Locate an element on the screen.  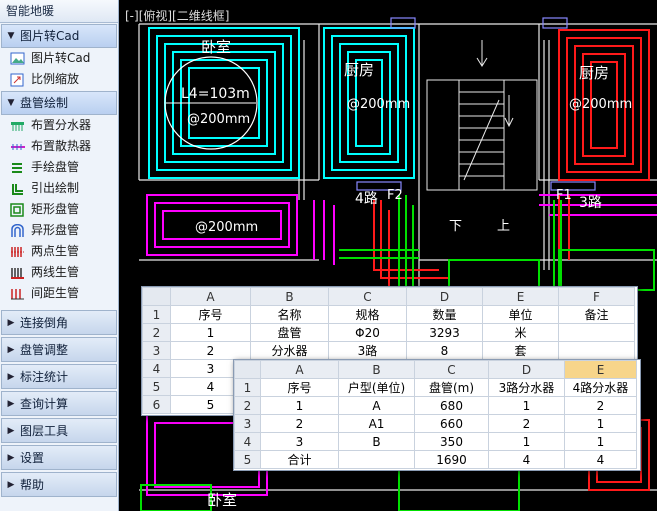
sidebar-item-two-line: 两线生管 is located at coordinates (59, 272).